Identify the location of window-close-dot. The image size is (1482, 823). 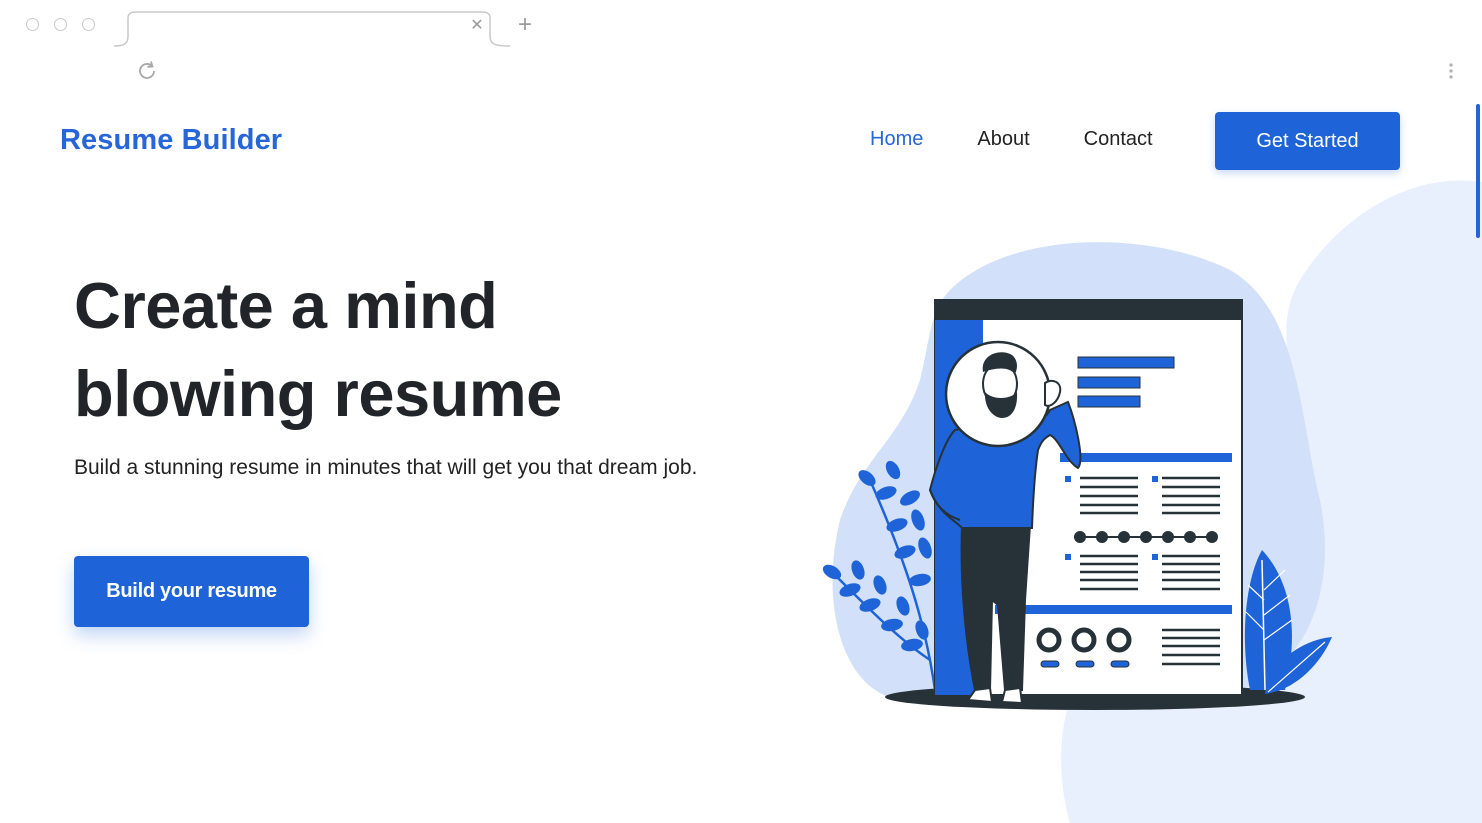
(32, 24).